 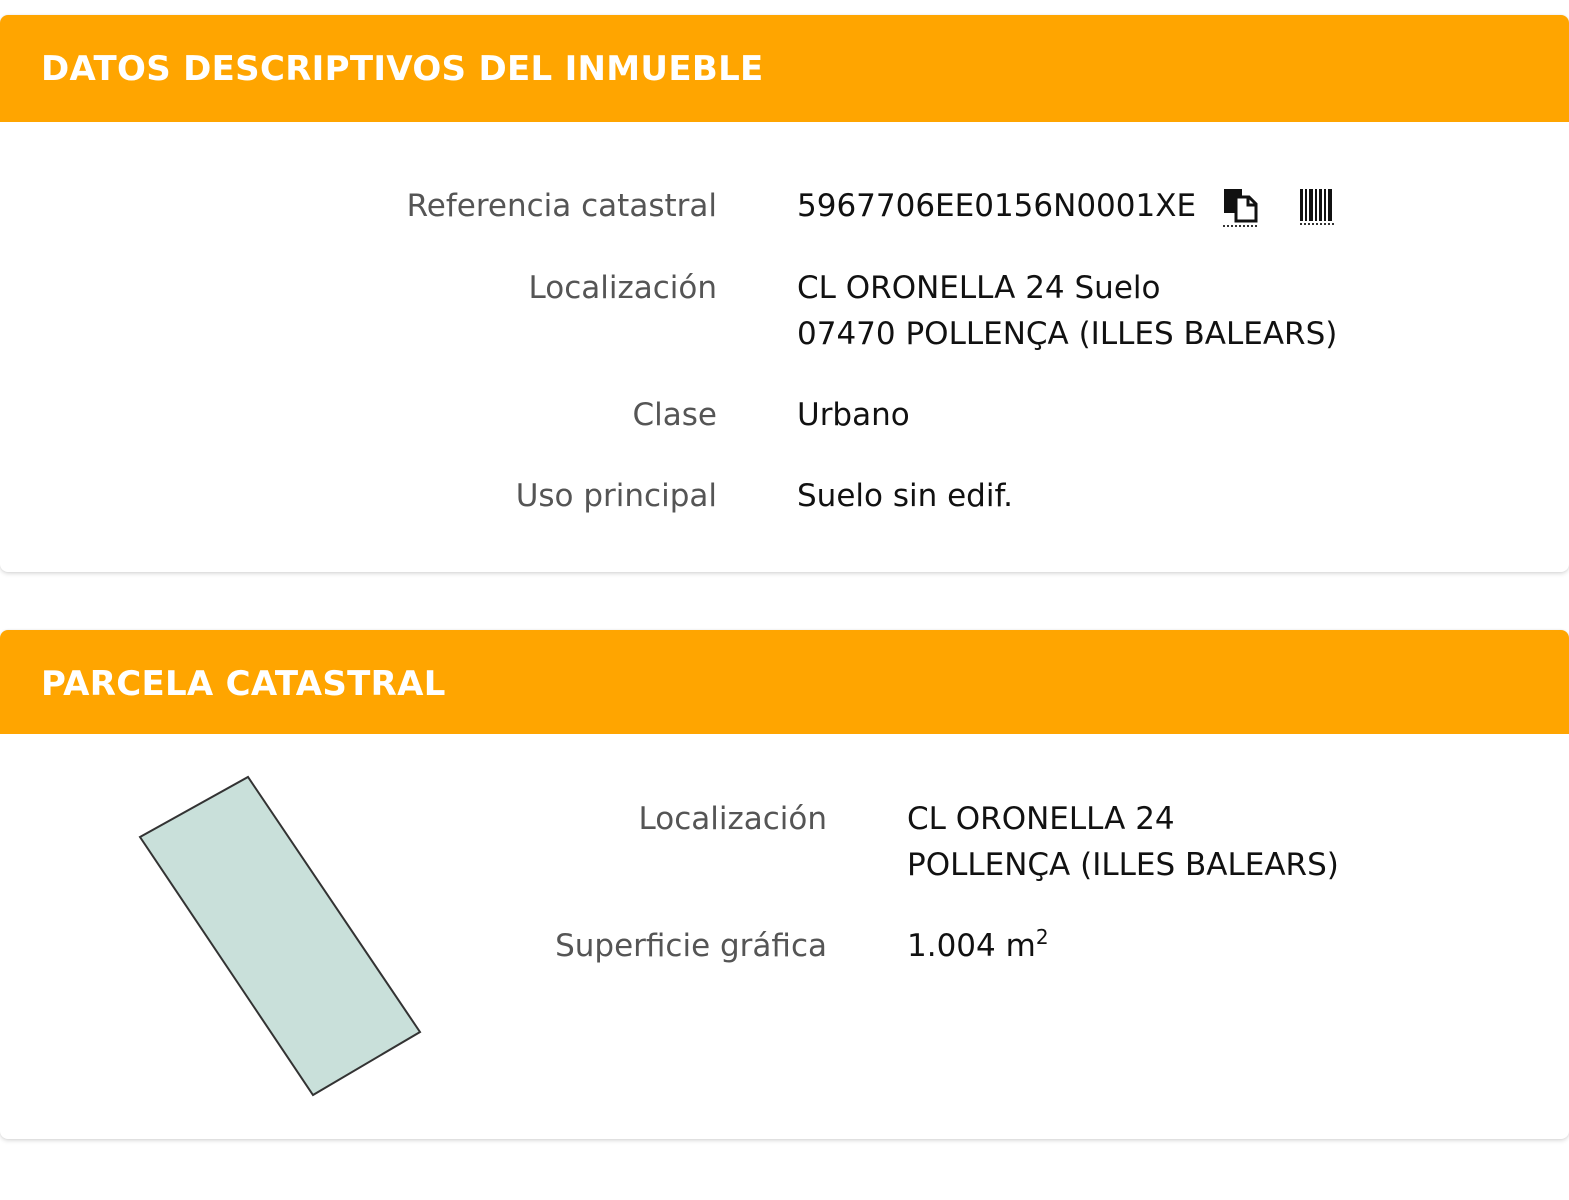 I want to click on uso-principal-label: Uso principal, so click(x=616, y=496).